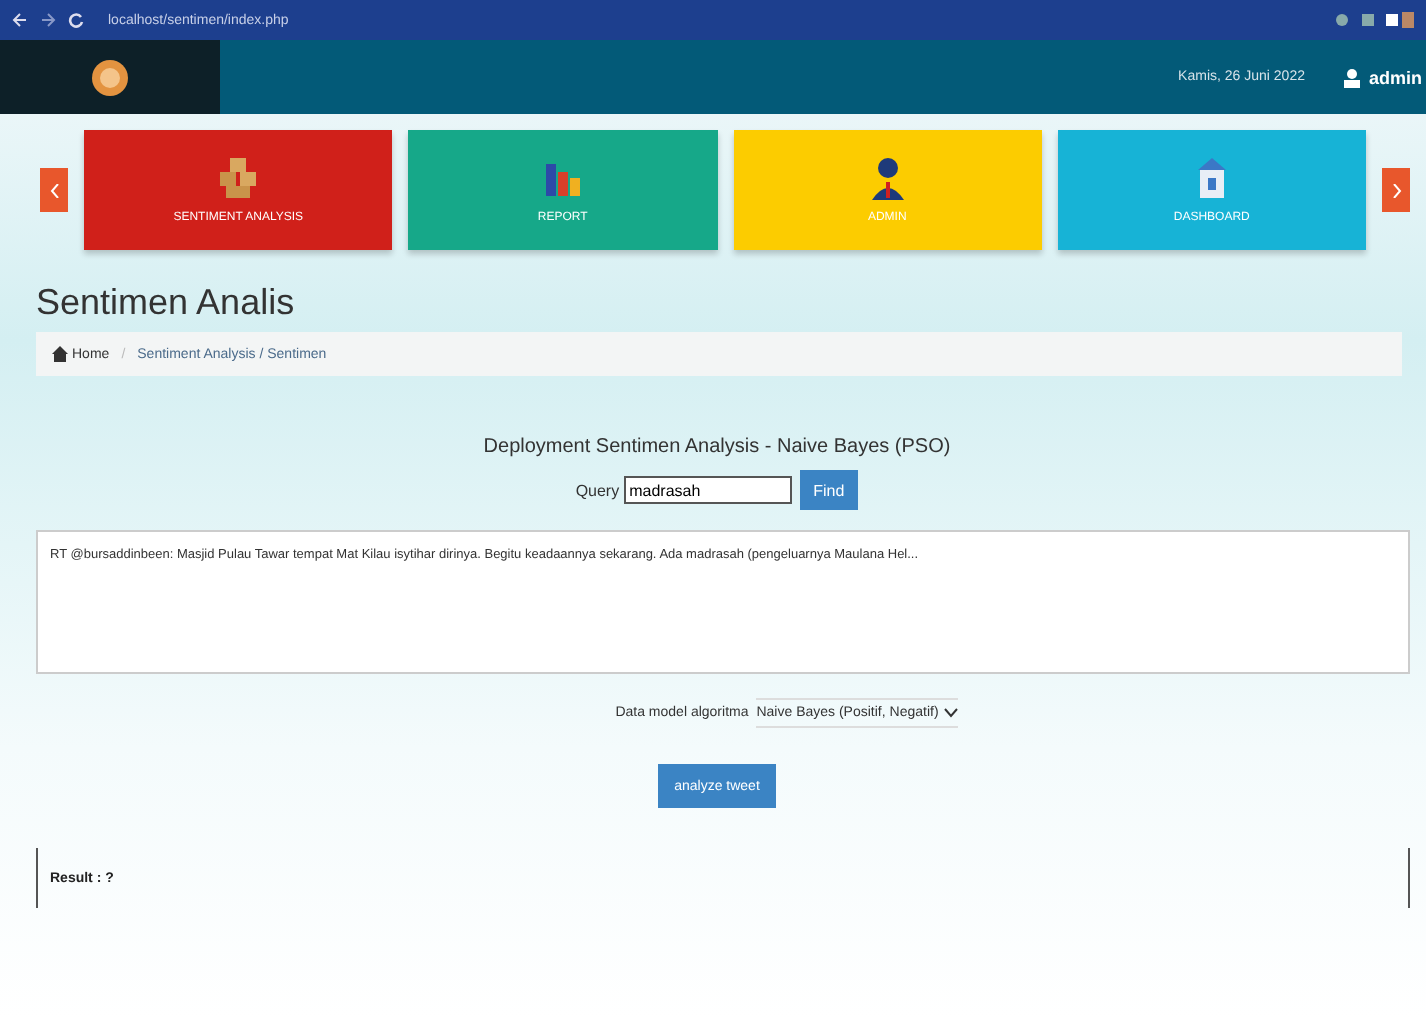 Image resolution: width=1426 pixels, height=1020 pixels. Describe the element at coordinates (60, 354) in the screenshot. I see `home-icon` at that location.